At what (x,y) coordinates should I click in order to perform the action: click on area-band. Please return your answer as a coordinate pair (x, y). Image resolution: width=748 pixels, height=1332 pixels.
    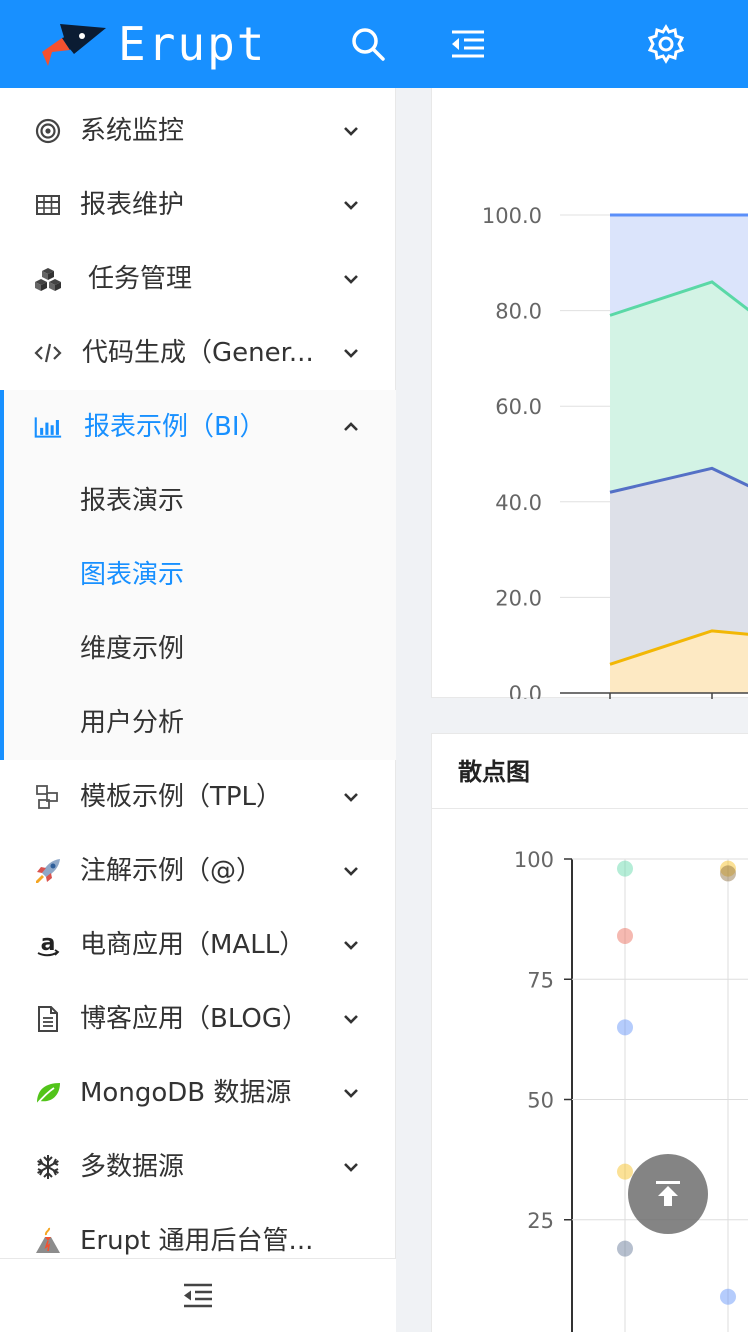
    Looking at the image, I should click on (679, 387).